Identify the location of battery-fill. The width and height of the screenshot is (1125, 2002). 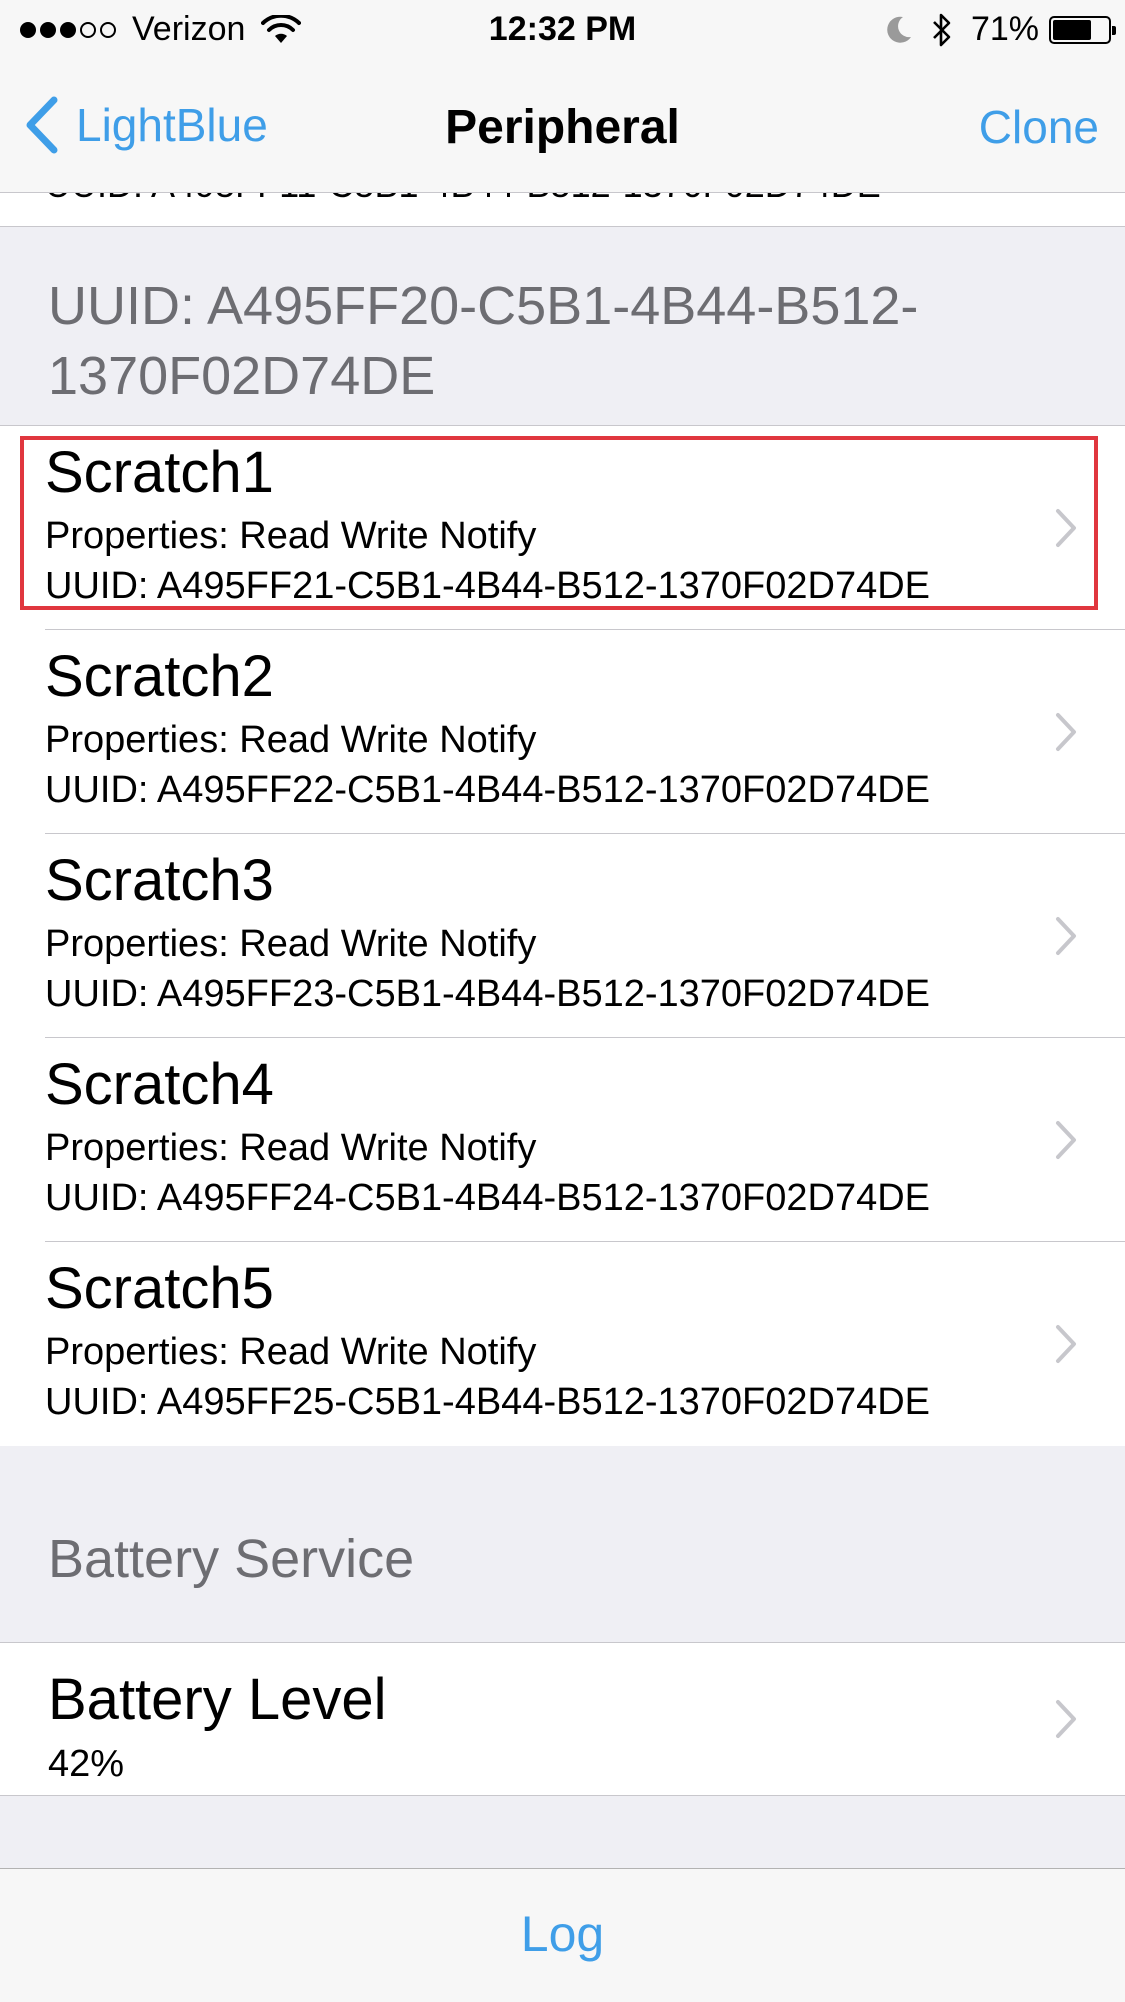
(1072, 29).